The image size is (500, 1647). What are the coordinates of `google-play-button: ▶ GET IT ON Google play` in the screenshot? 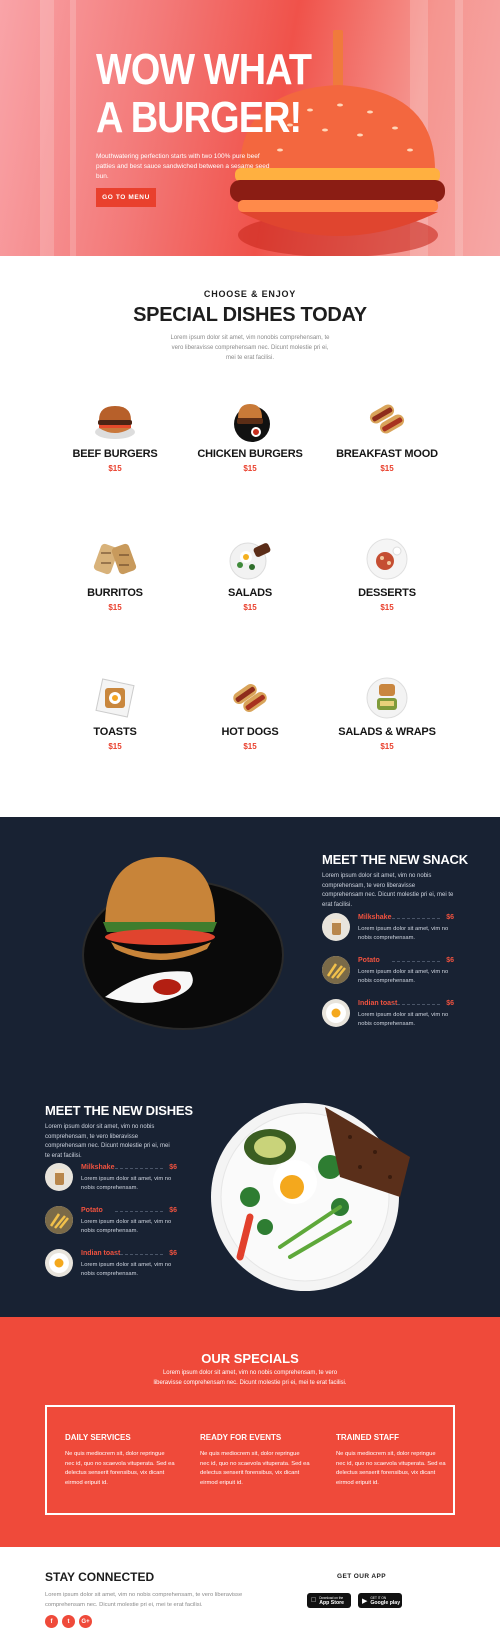 It's located at (380, 1600).